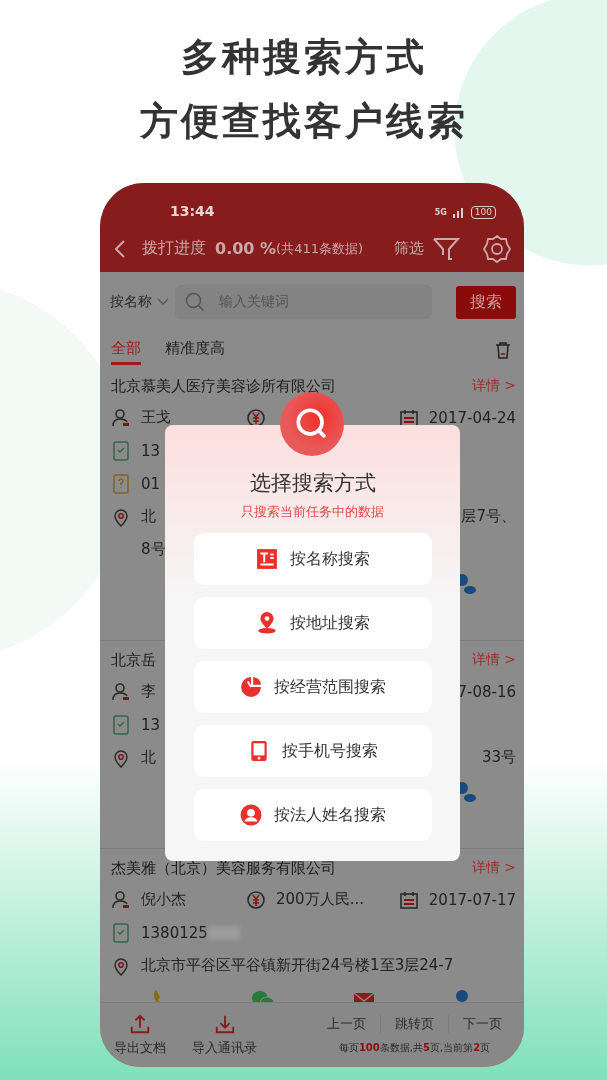 The height and width of the screenshot is (1080, 607). I want to click on dialog-subtitle: 只搜索当前任务中的数据, so click(312, 512).